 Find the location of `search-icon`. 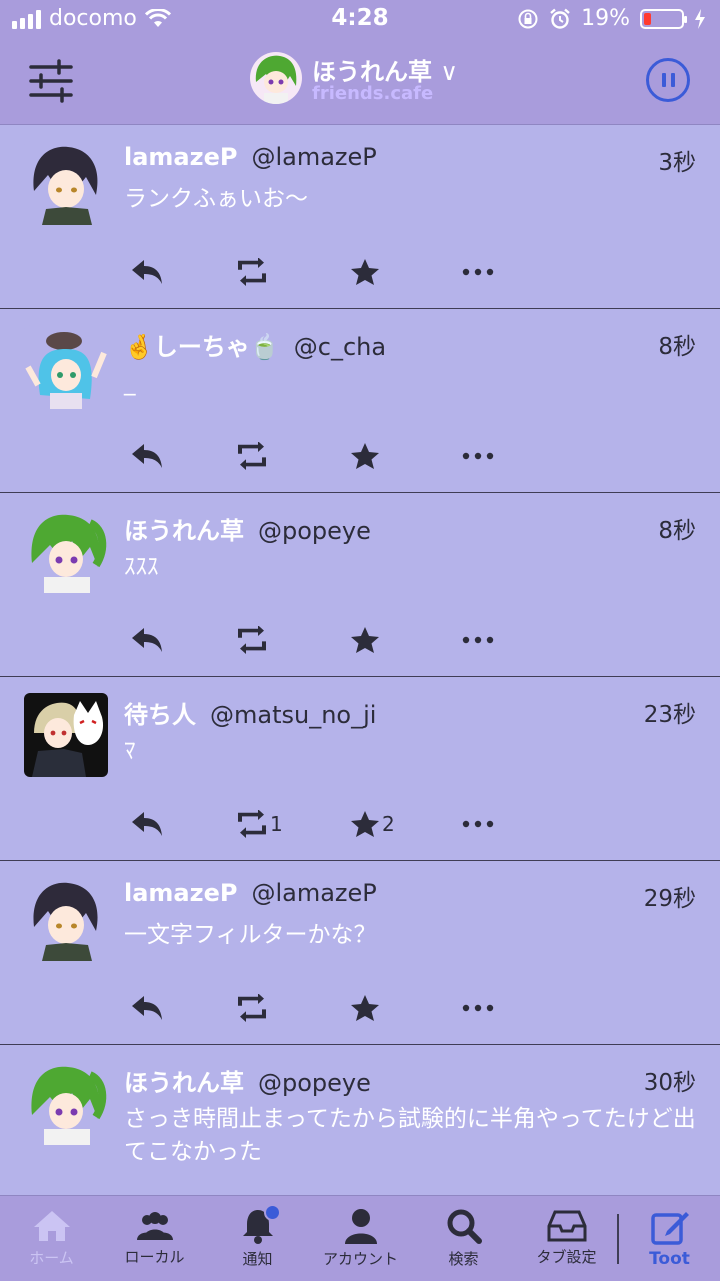

search-icon is located at coordinates (464, 1226).